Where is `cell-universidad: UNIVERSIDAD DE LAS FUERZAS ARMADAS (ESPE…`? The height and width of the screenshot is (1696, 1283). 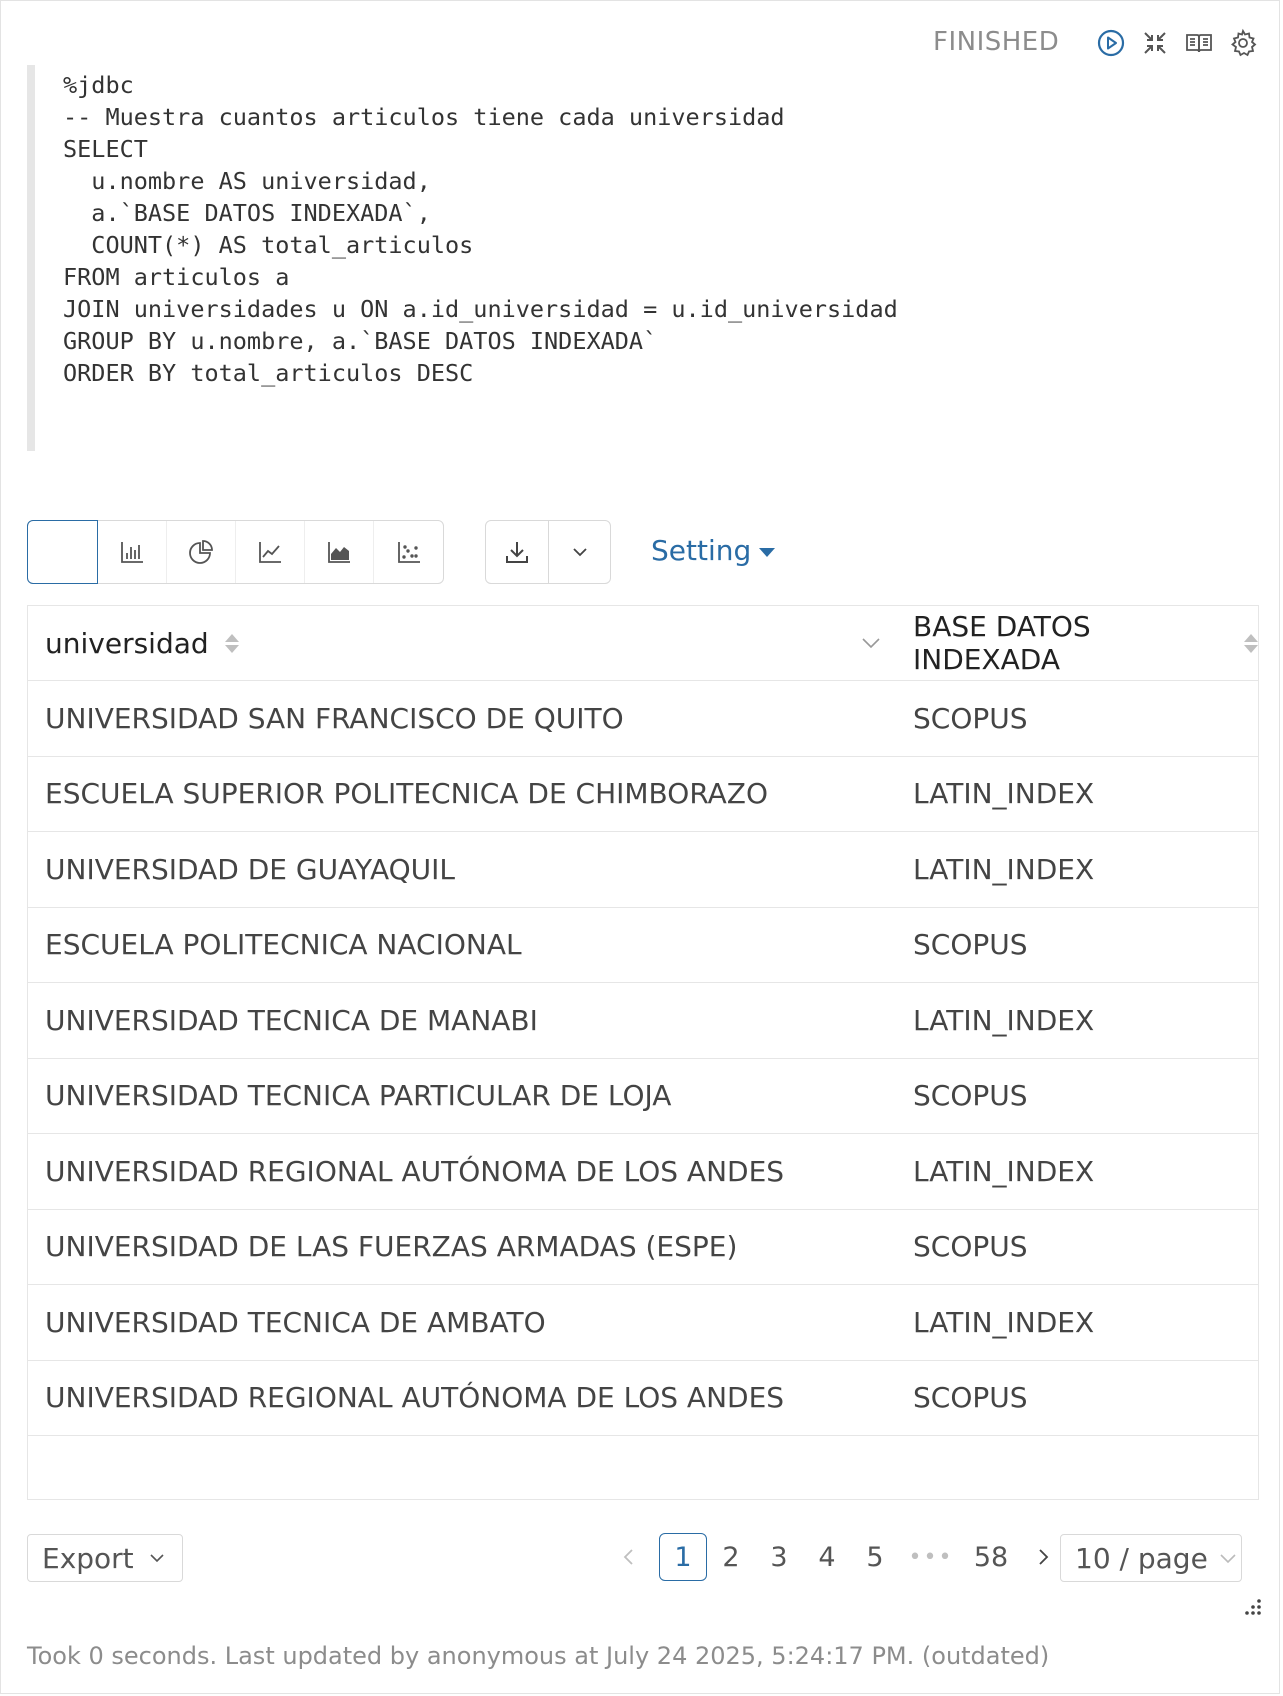 cell-universidad: UNIVERSIDAD DE LAS FUERZAS ARMADAS (ESPE… is located at coordinates (391, 1247).